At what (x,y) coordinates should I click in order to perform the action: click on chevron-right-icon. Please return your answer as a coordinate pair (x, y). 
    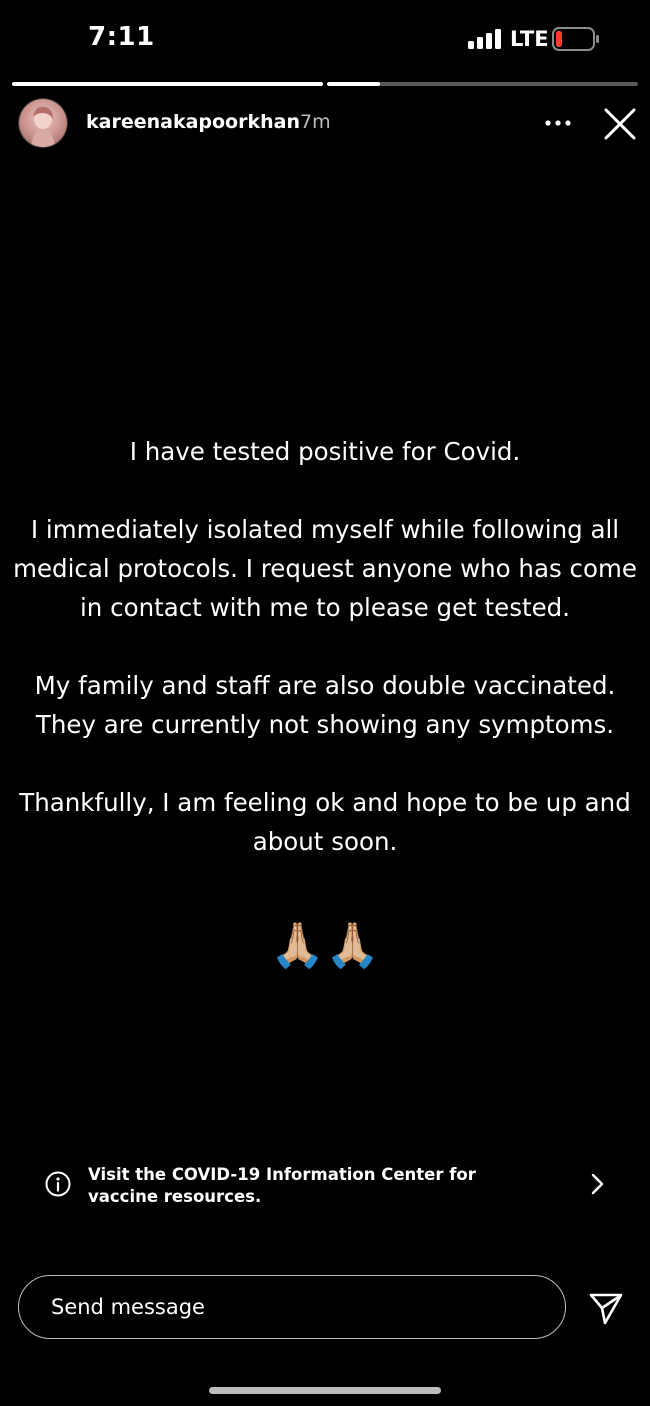
    Looking at the image, I should click on (597, 1184).